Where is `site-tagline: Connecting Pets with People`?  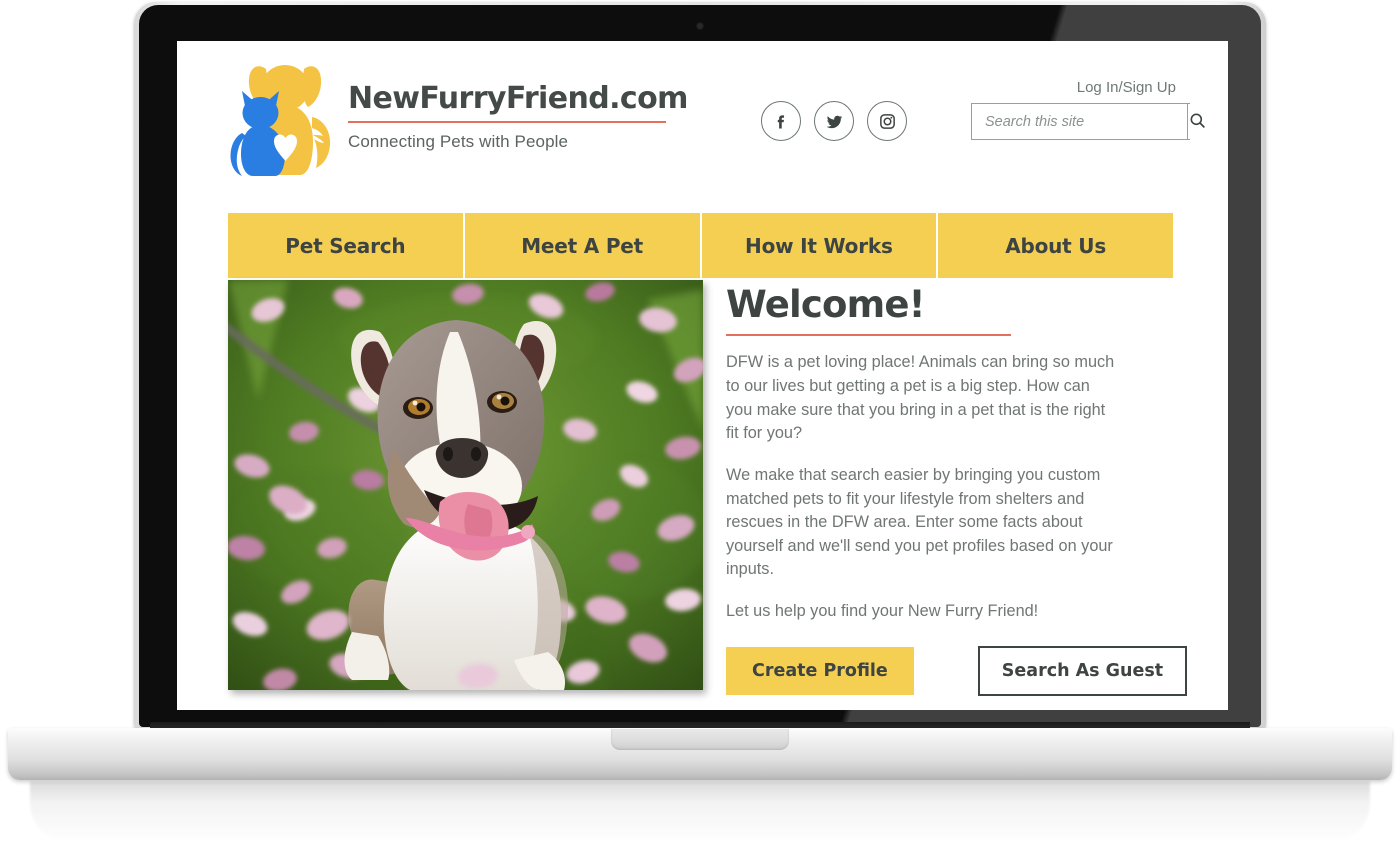 site-tagline: Connecting Pets with People is located at coordinates (458, 141).